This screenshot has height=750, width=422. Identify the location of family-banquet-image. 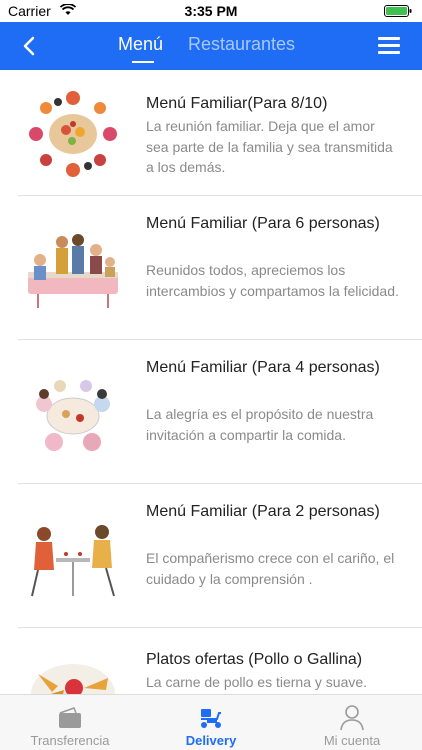
(73, 134).